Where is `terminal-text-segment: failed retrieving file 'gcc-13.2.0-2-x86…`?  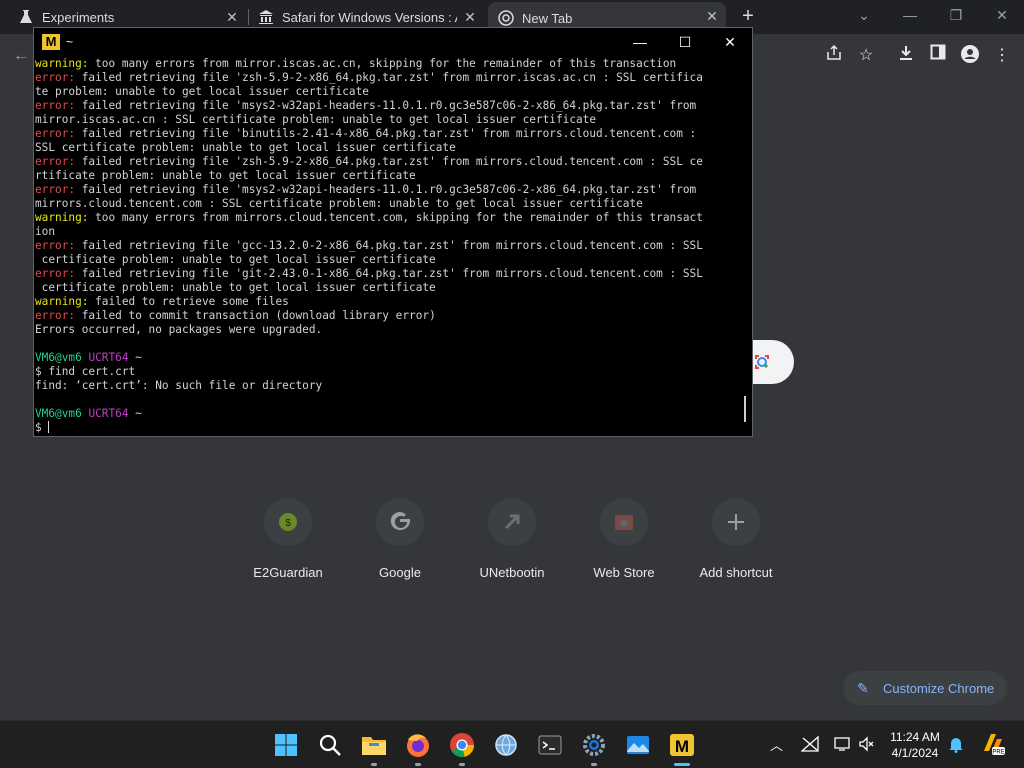 terminal-text-segment: failed retrieving file 'gcc-13.2.0-2-x86… is located at coordinates (389, 245).